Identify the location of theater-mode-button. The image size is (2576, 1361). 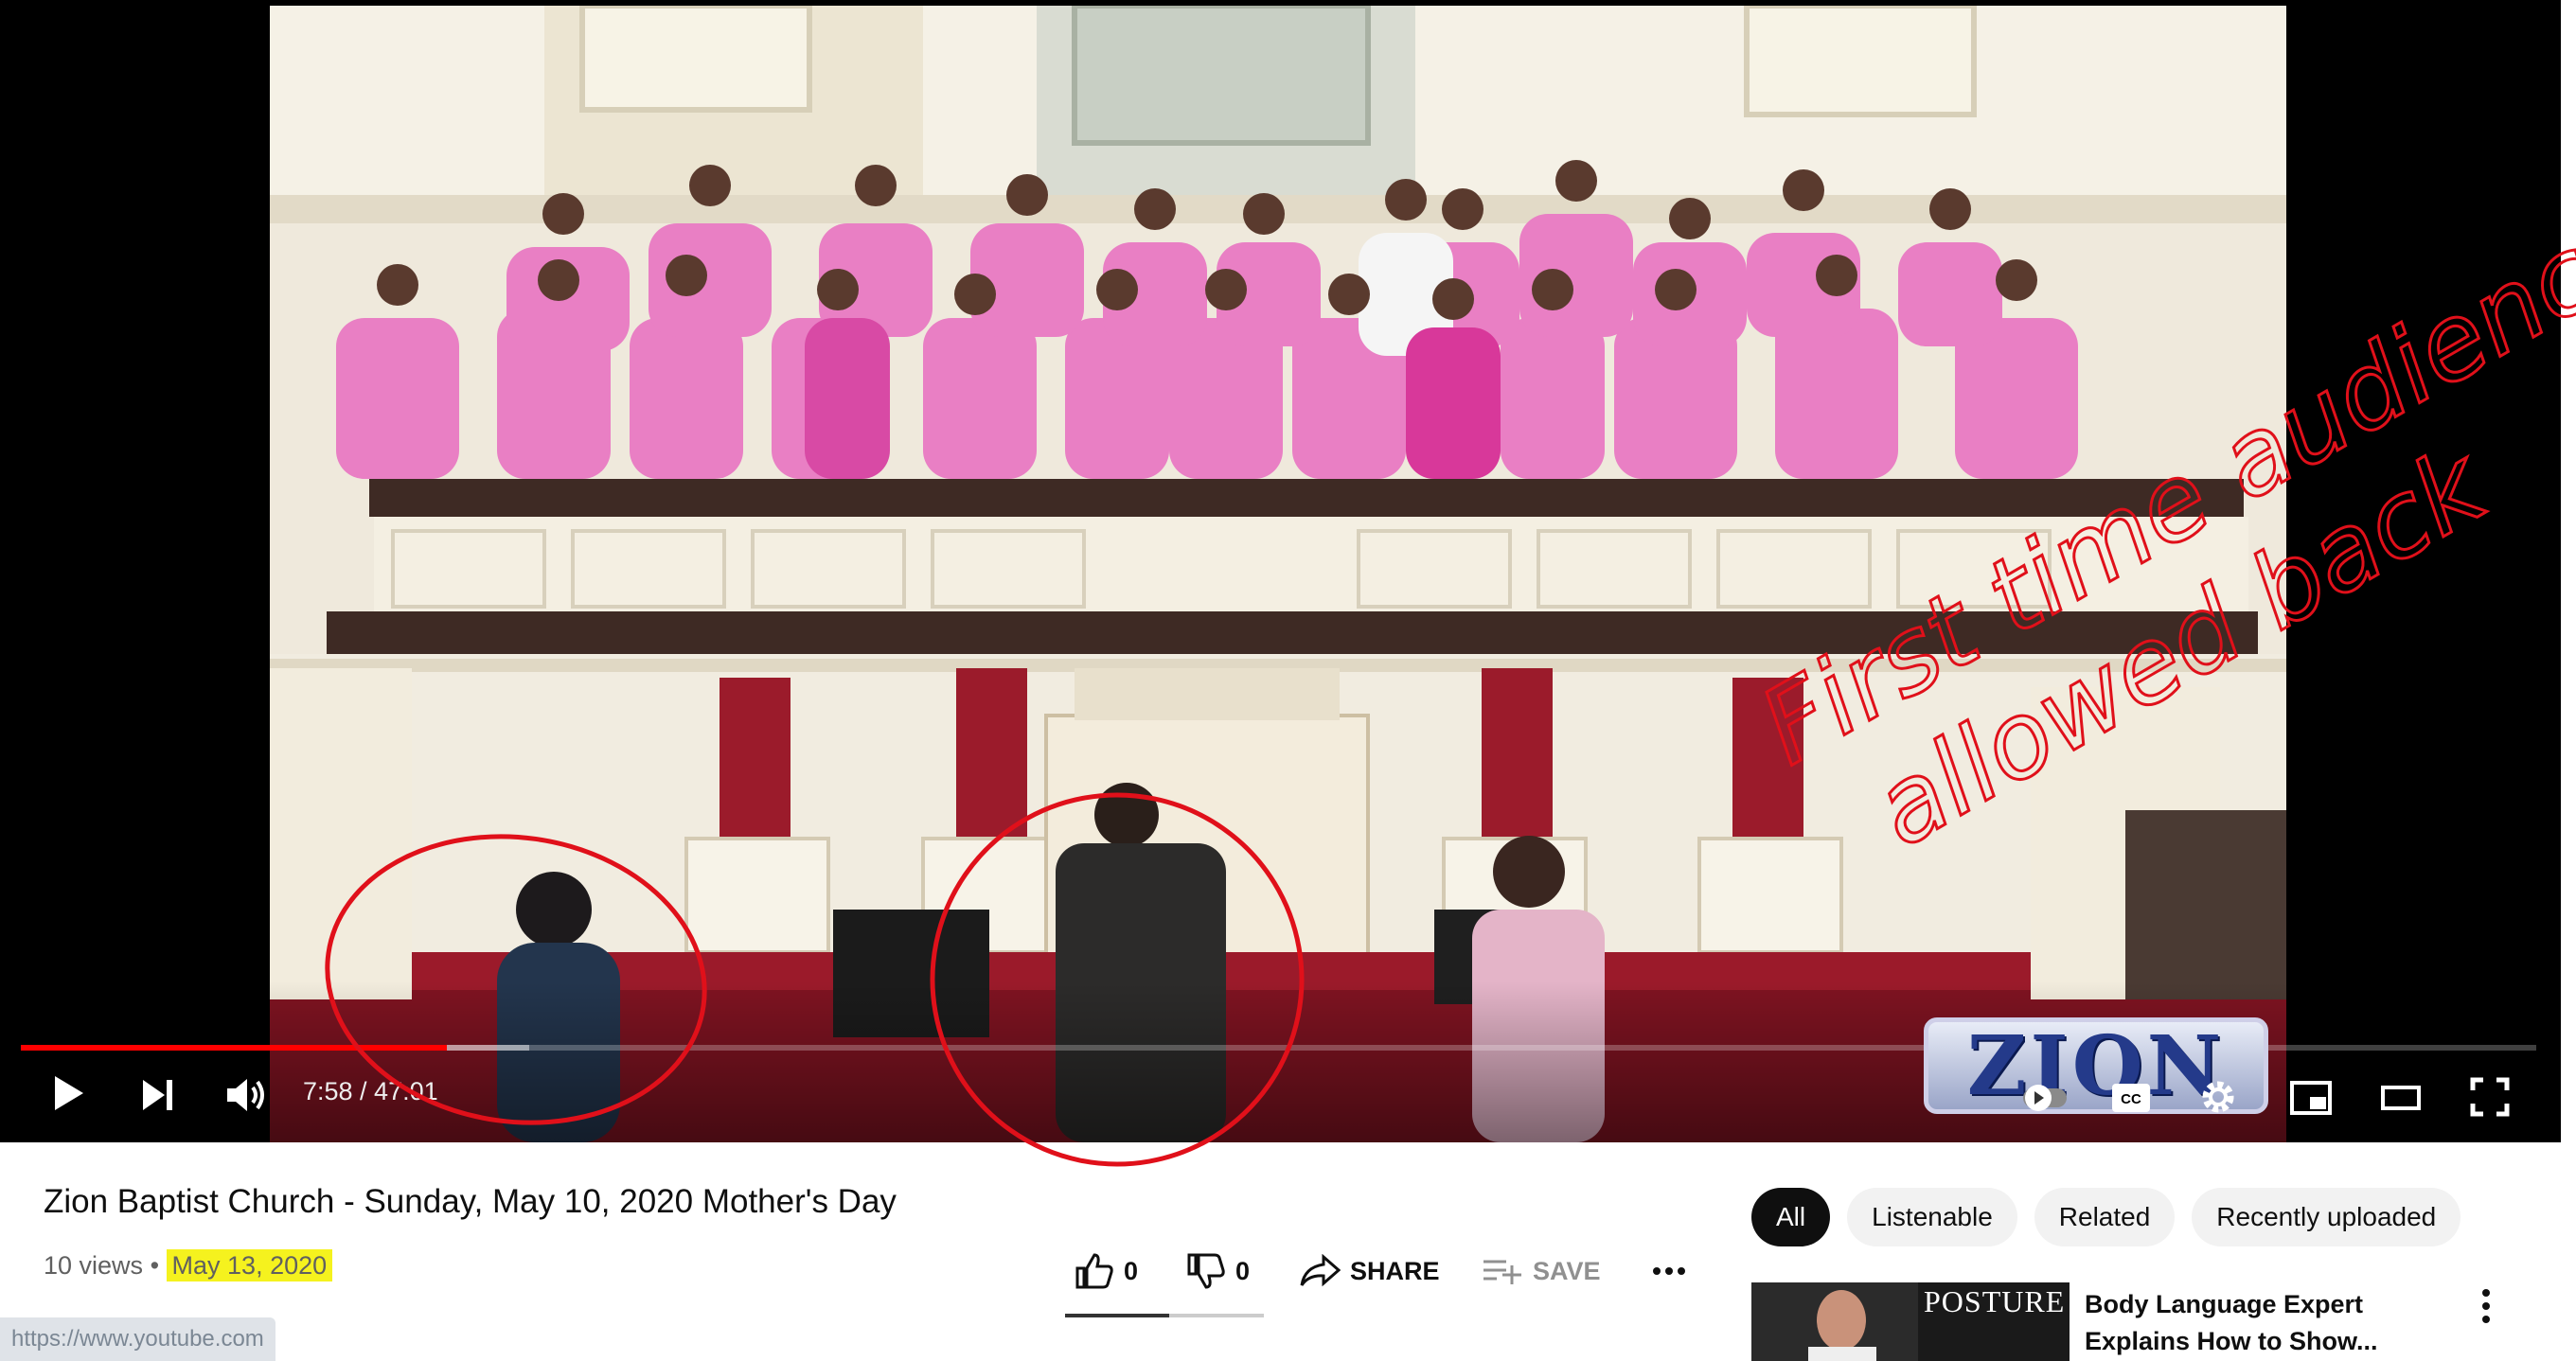
(2401, 1098).